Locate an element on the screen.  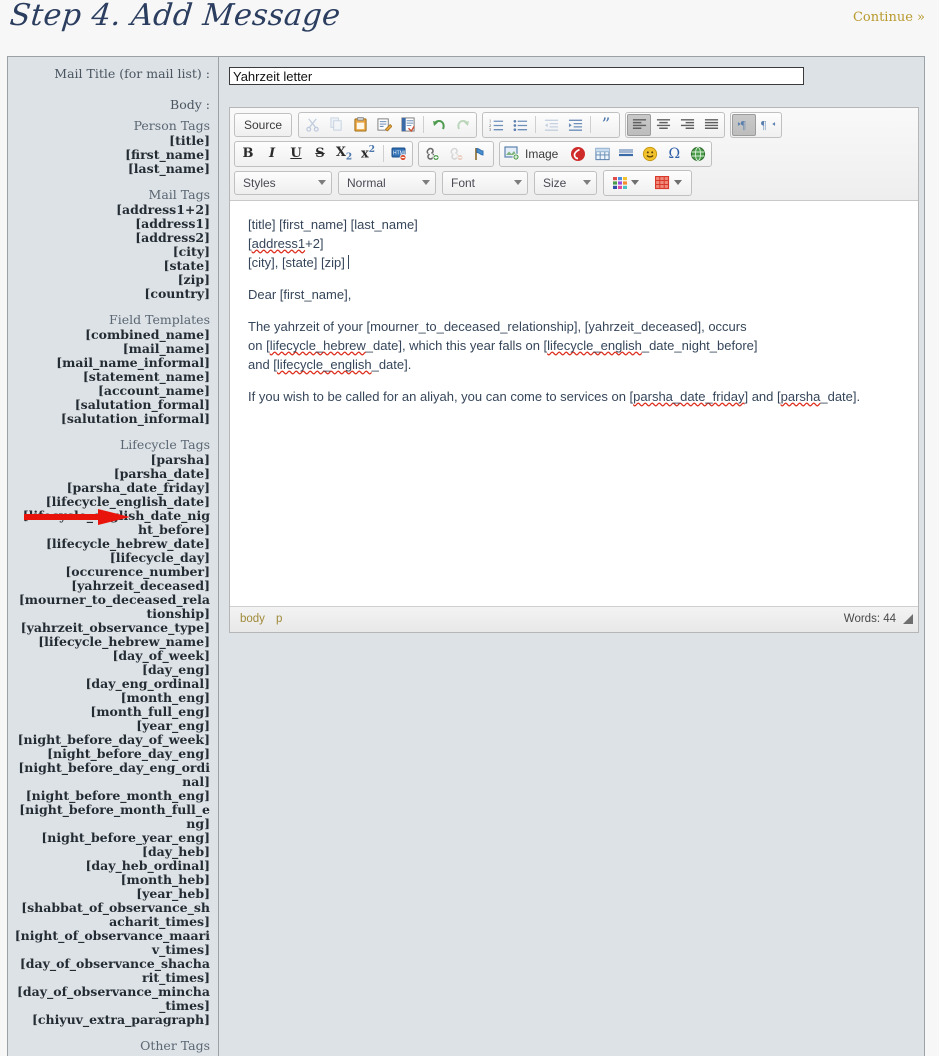
editor-text: +2] is located at coordinates (314, 243).